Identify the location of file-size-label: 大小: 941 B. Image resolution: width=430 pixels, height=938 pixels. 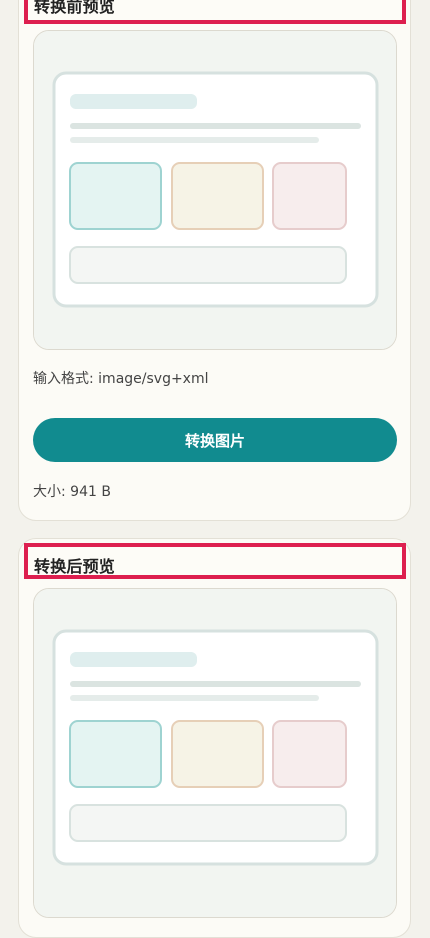
(72, 492).